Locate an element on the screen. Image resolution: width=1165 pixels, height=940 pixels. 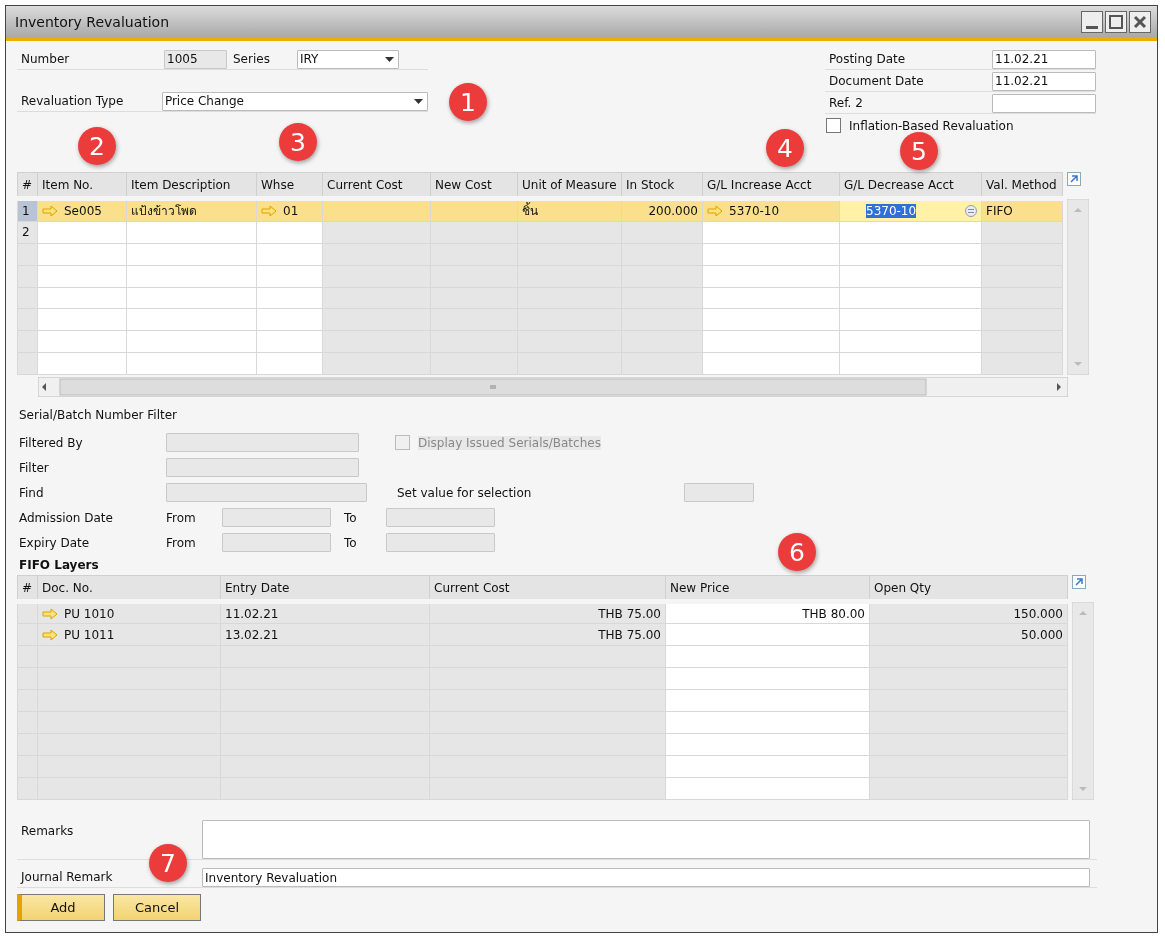
cell-text: PU 1010 is located at coordinates (89, 613).